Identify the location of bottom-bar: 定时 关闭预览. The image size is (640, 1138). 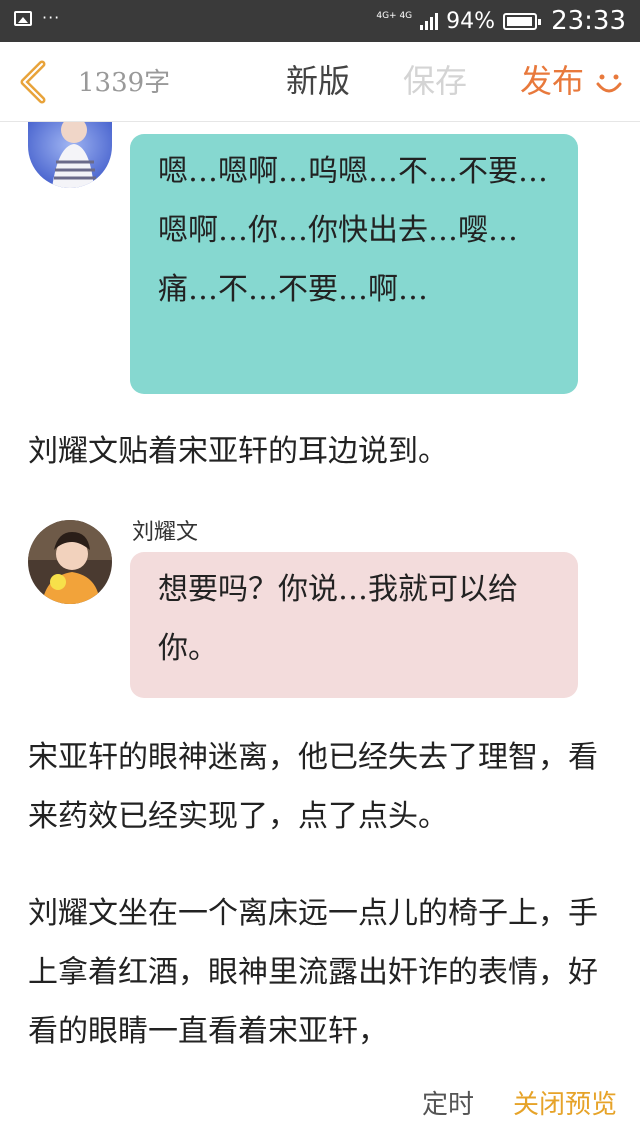
(320, 1103).